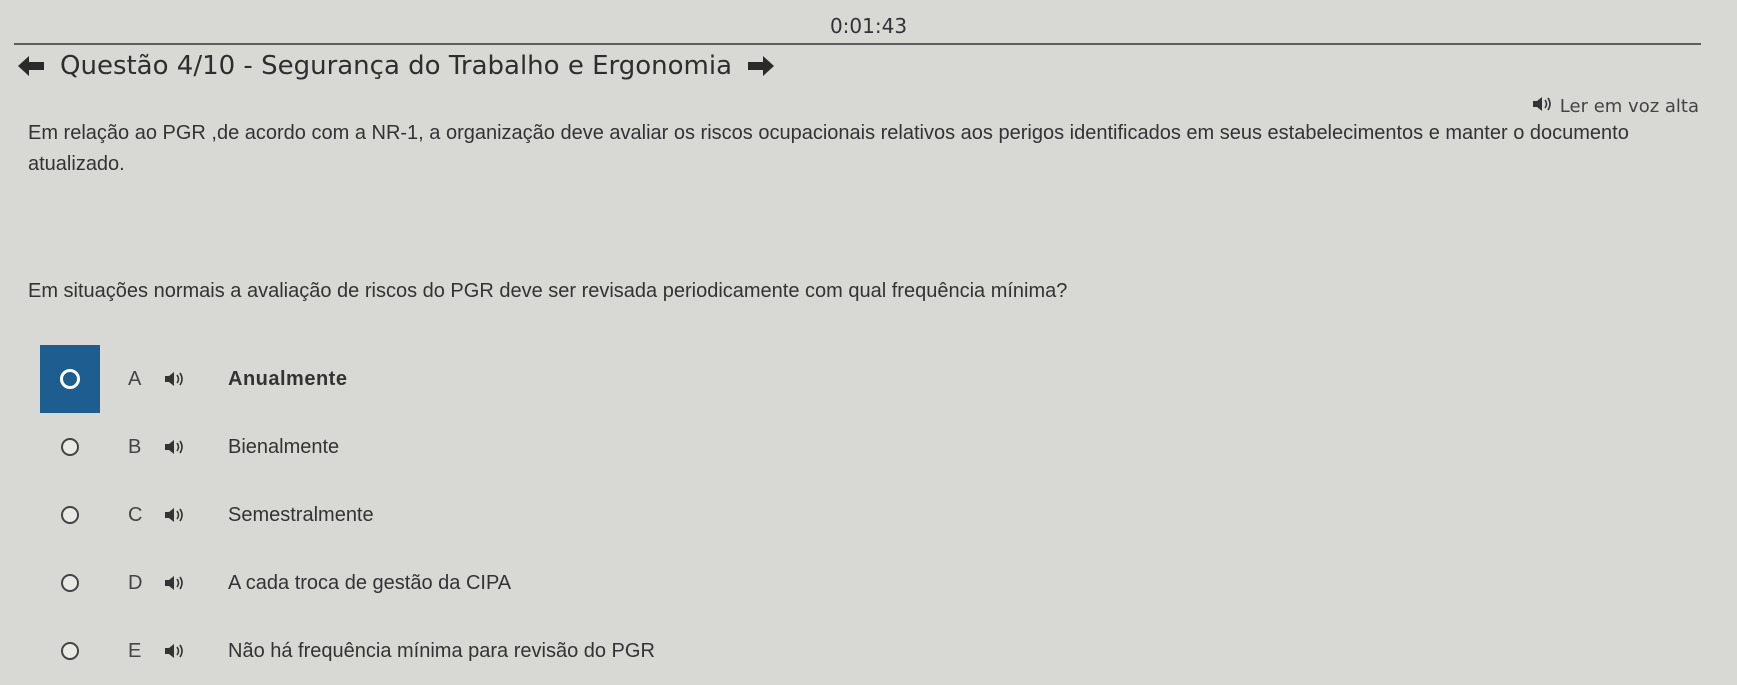  I want to click on header-divider, so click(857, 44).